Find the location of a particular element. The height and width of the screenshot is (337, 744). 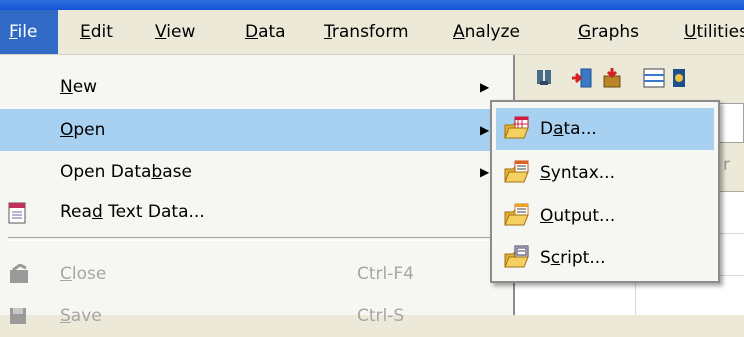

menu-file-rest: ile is located at coordinates (27, 32).